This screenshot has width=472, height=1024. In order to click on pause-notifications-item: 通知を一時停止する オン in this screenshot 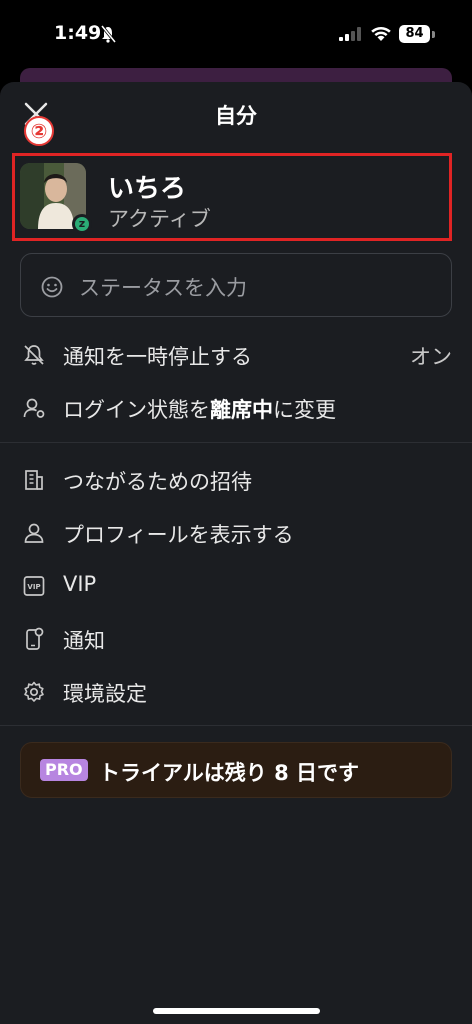, I will do `click(236, 355)`.